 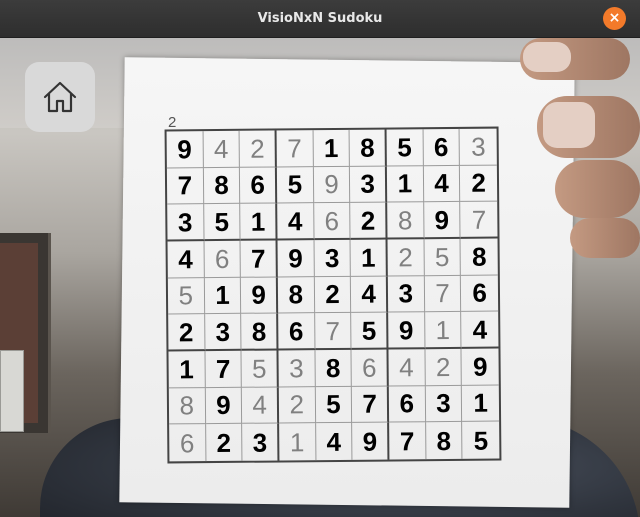 I want to click on title-bar: VisioNxN Sudoku ×, so click(x=320, y=19).